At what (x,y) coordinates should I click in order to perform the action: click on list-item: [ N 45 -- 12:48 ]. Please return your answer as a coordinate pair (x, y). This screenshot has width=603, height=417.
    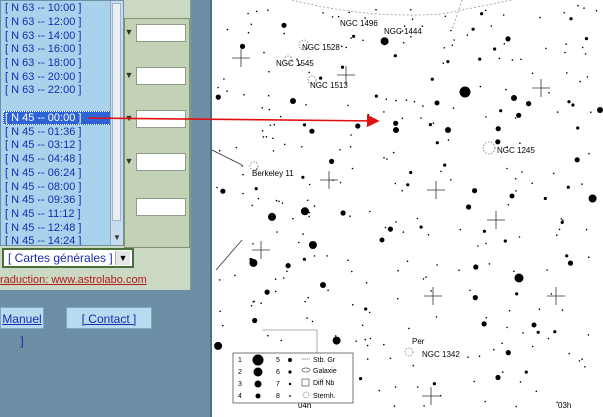
    Looking at the image, I should click on (58, 228).